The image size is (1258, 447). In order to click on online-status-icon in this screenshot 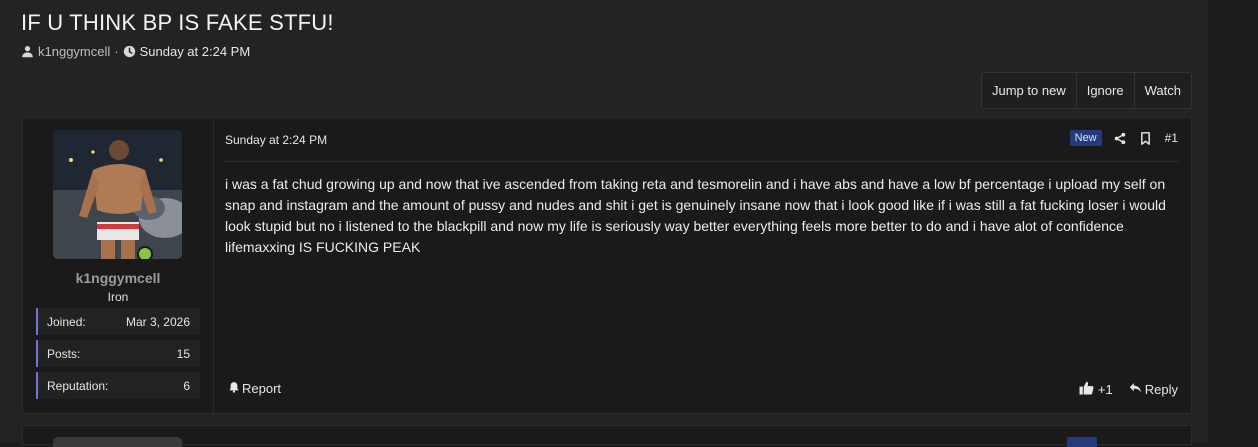, I will do `click(145, 252)`.